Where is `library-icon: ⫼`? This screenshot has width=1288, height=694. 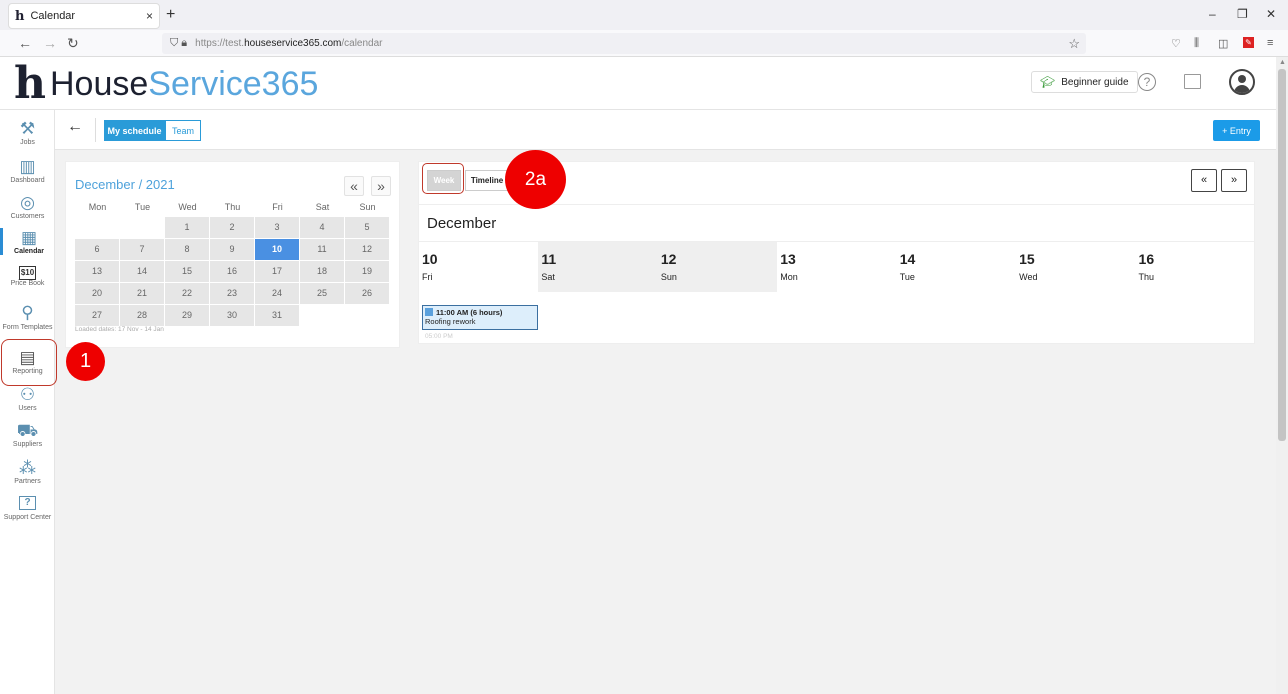
library-icon: ⫼ is located at coordinates (1196, 43).